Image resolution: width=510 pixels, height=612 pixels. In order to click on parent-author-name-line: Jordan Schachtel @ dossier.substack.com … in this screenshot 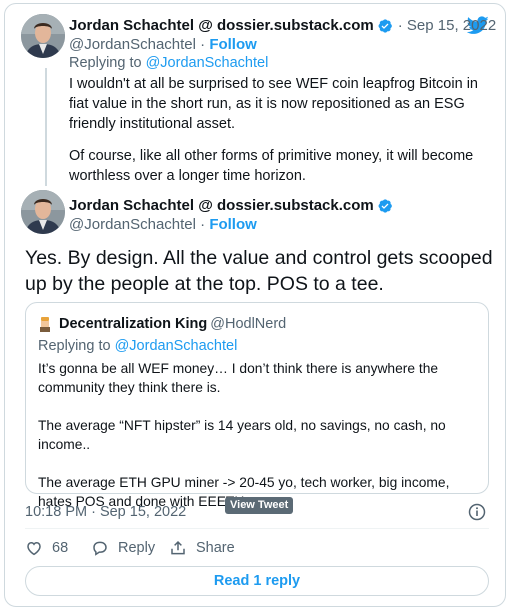, I will do `click(282, 25)`.